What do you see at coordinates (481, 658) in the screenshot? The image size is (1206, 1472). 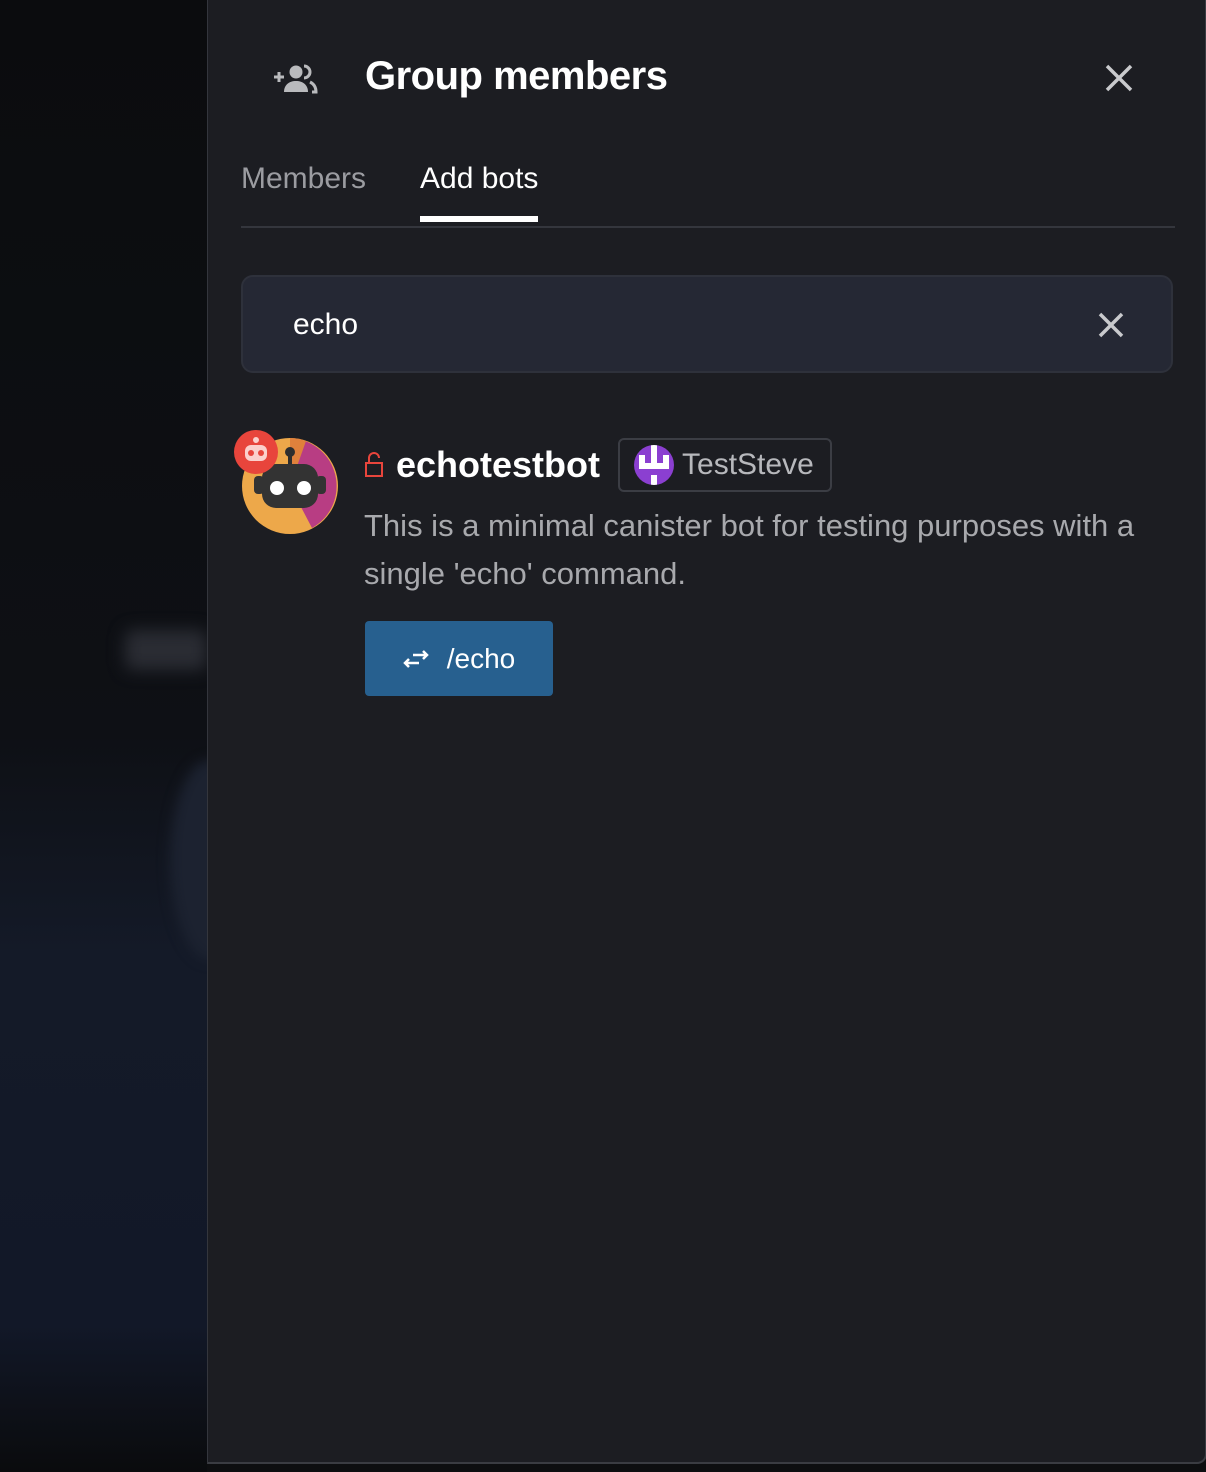 I see `command-label: /echo` at bounding box center [481, 658].